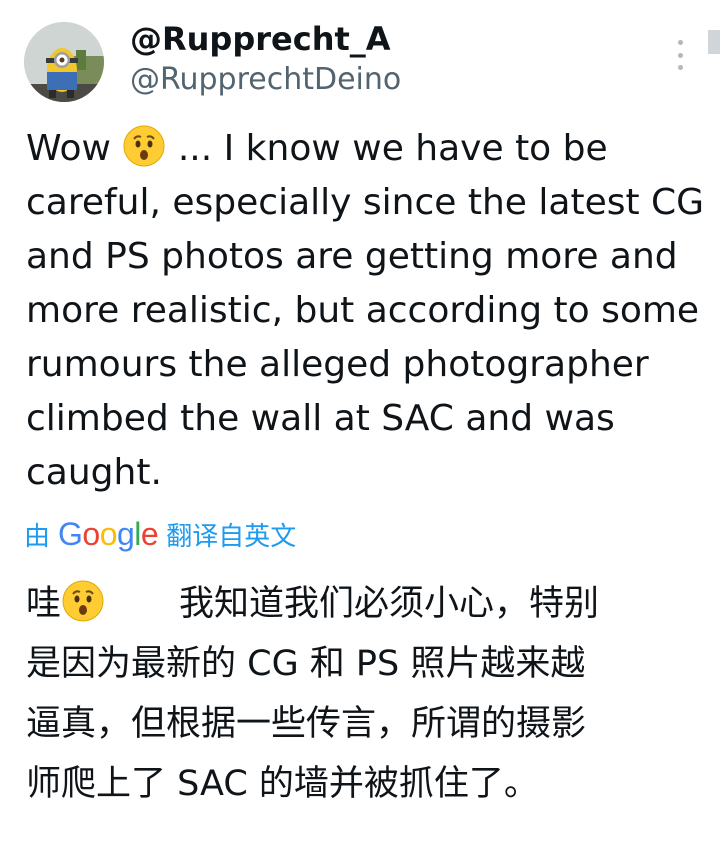 This screenshot has height=841, width=720. What do you see at coordinates (680, 55) in the screenshot?
I see `more-options-icon` at bounding box center [680, 55].